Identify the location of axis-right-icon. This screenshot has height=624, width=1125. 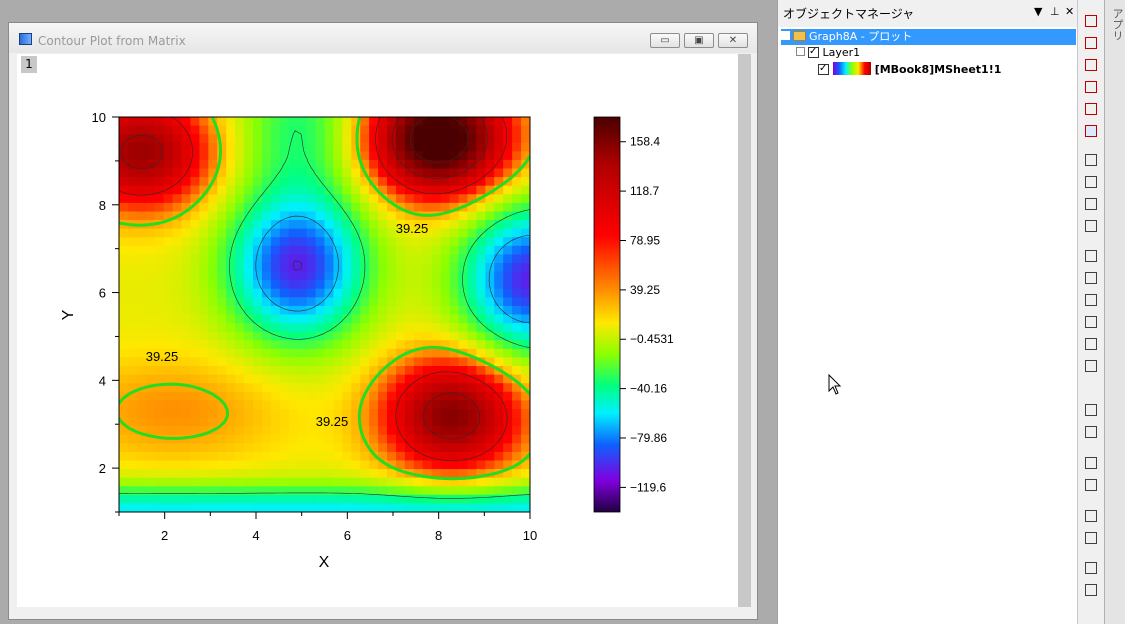
(1091, 300).